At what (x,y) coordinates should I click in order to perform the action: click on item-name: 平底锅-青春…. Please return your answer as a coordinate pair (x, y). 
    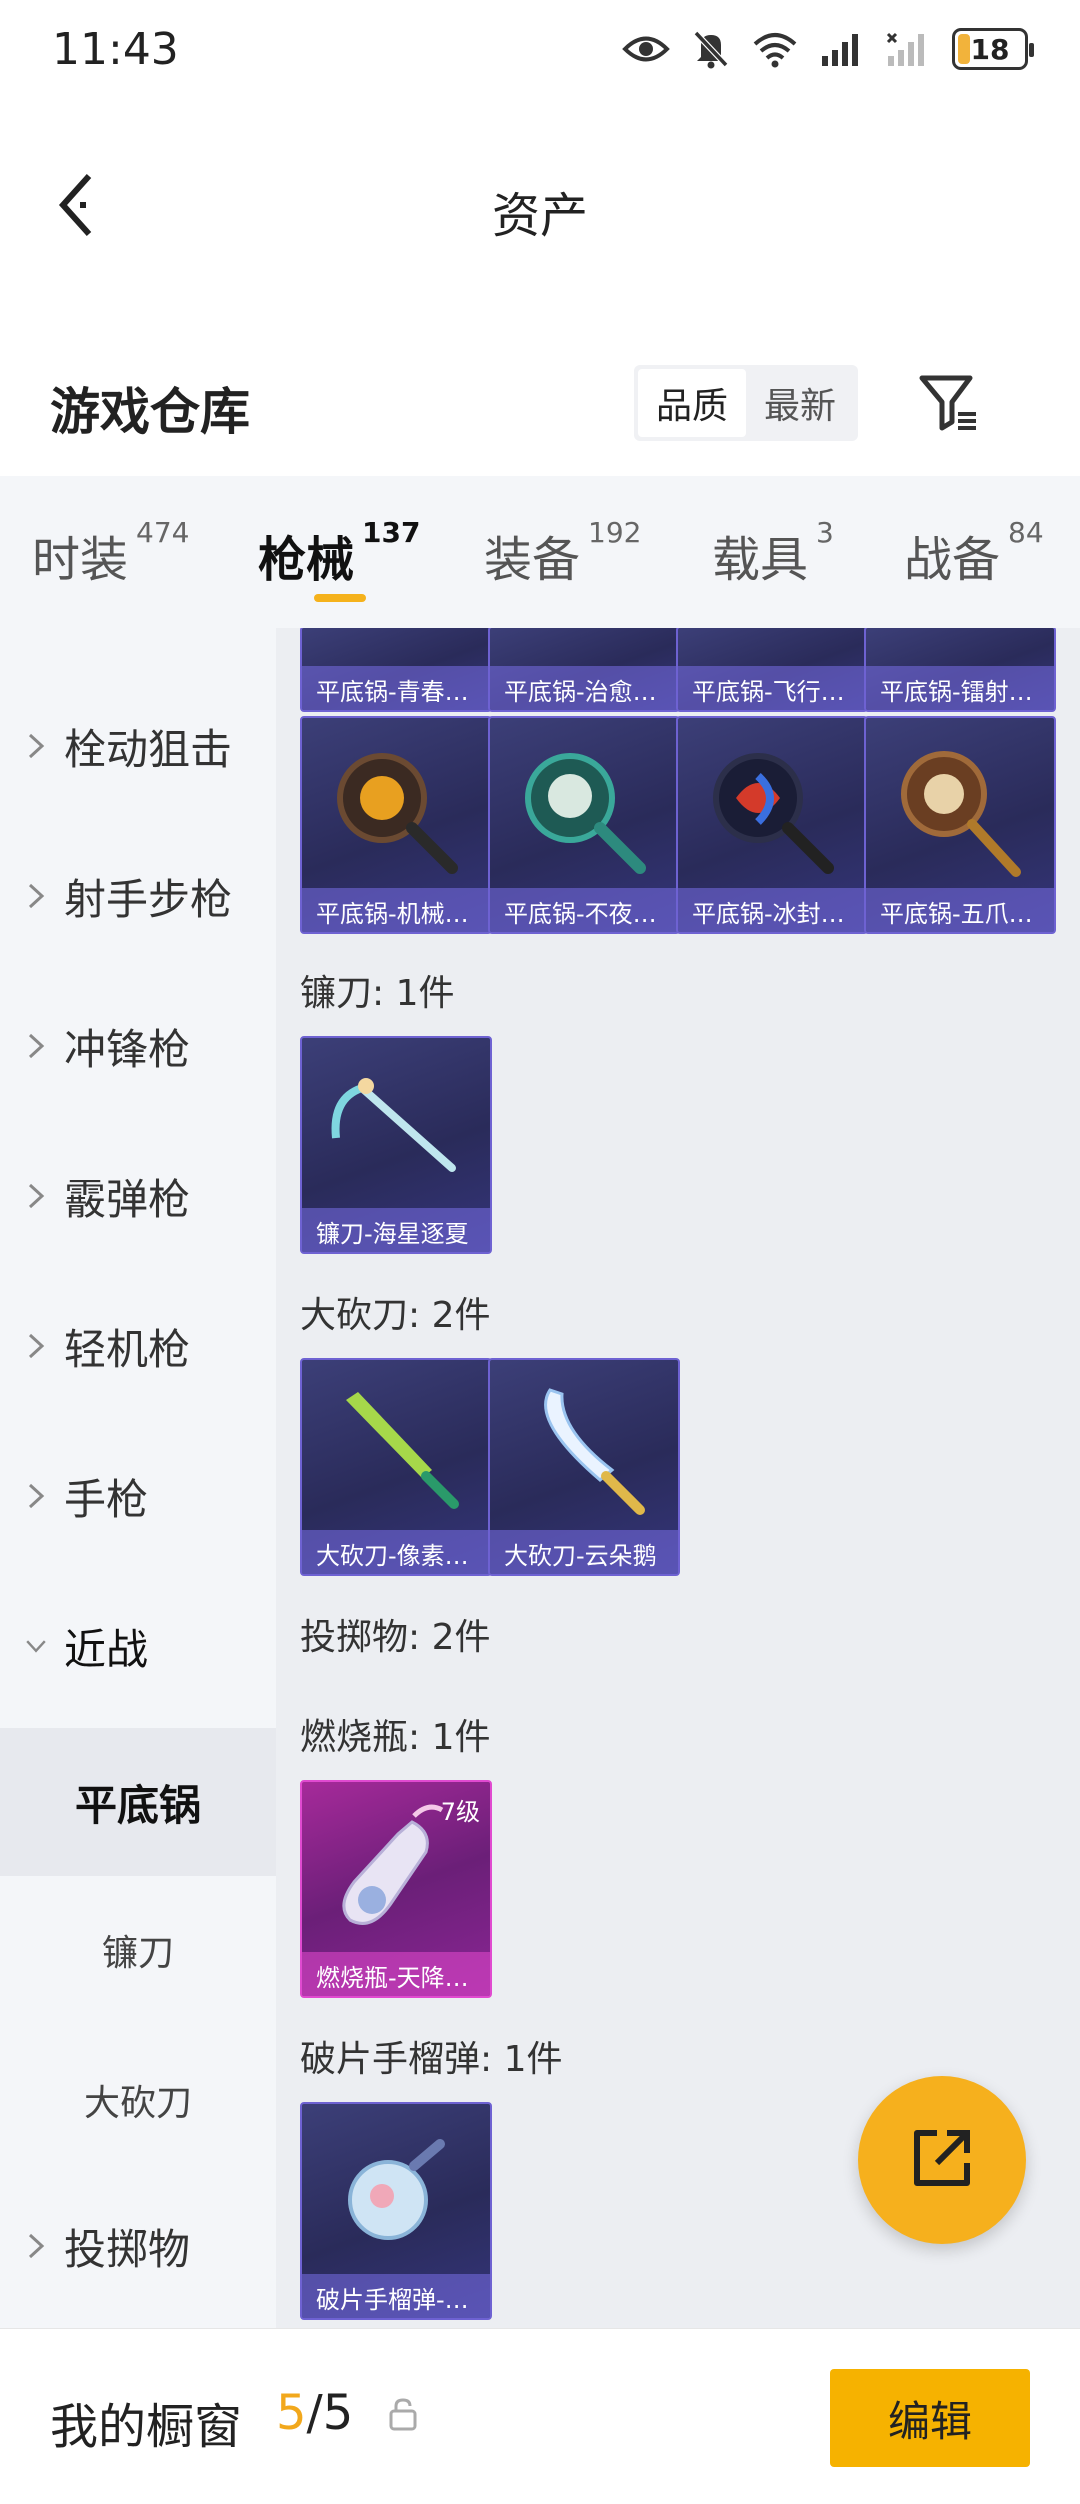
    Looking at the image, I should click on (396, 688).